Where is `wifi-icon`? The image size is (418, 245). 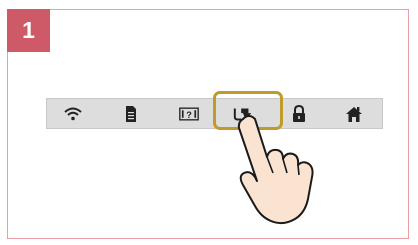
wifi-icon is located at coordinates (73, 114).